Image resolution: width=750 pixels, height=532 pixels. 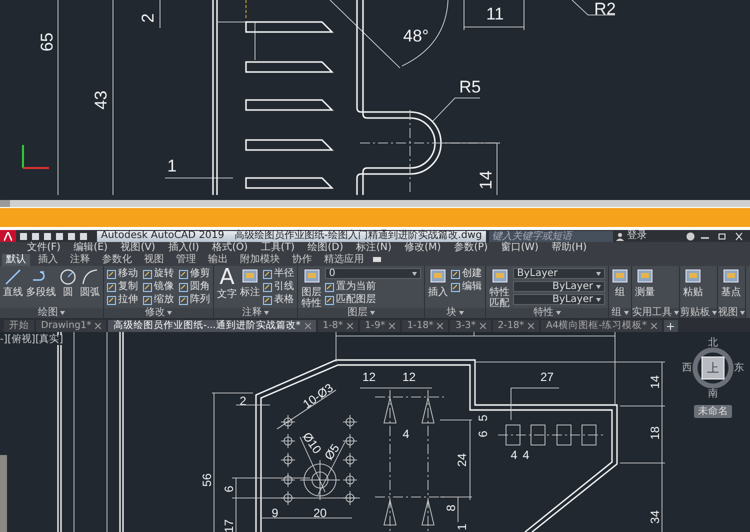 I want to click on menu-item: 窗口(W), so click(x=519, y=248).